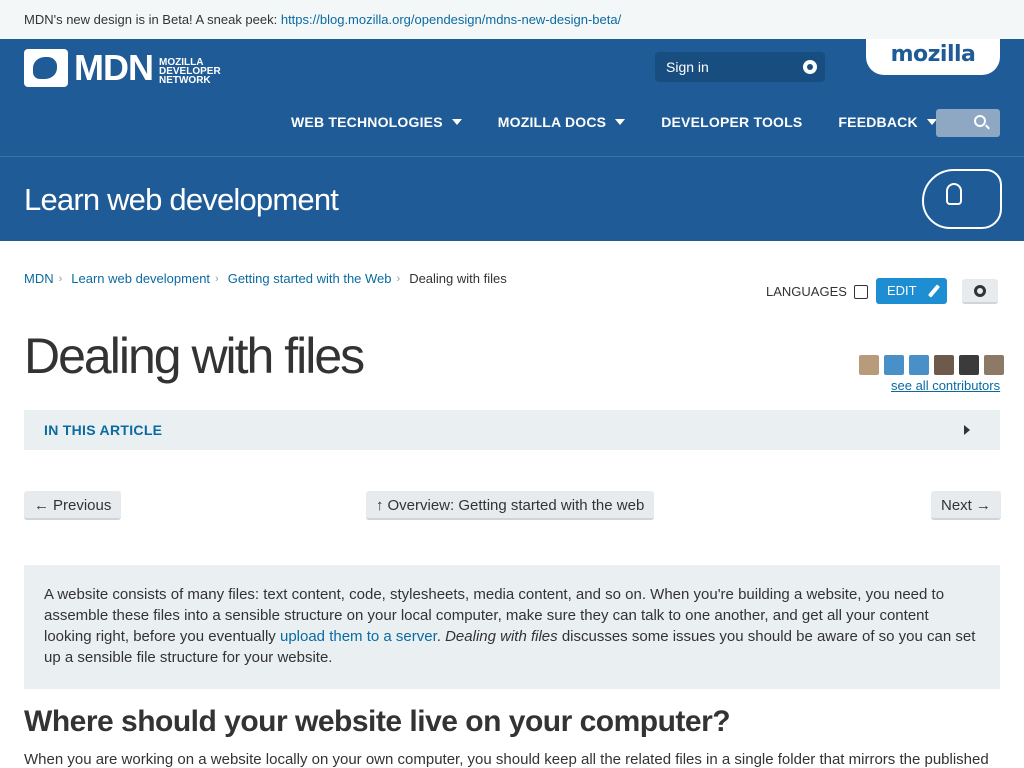  Describe the element at coordinates (968, 123) in the screenshot. I see `search-input` at that location.